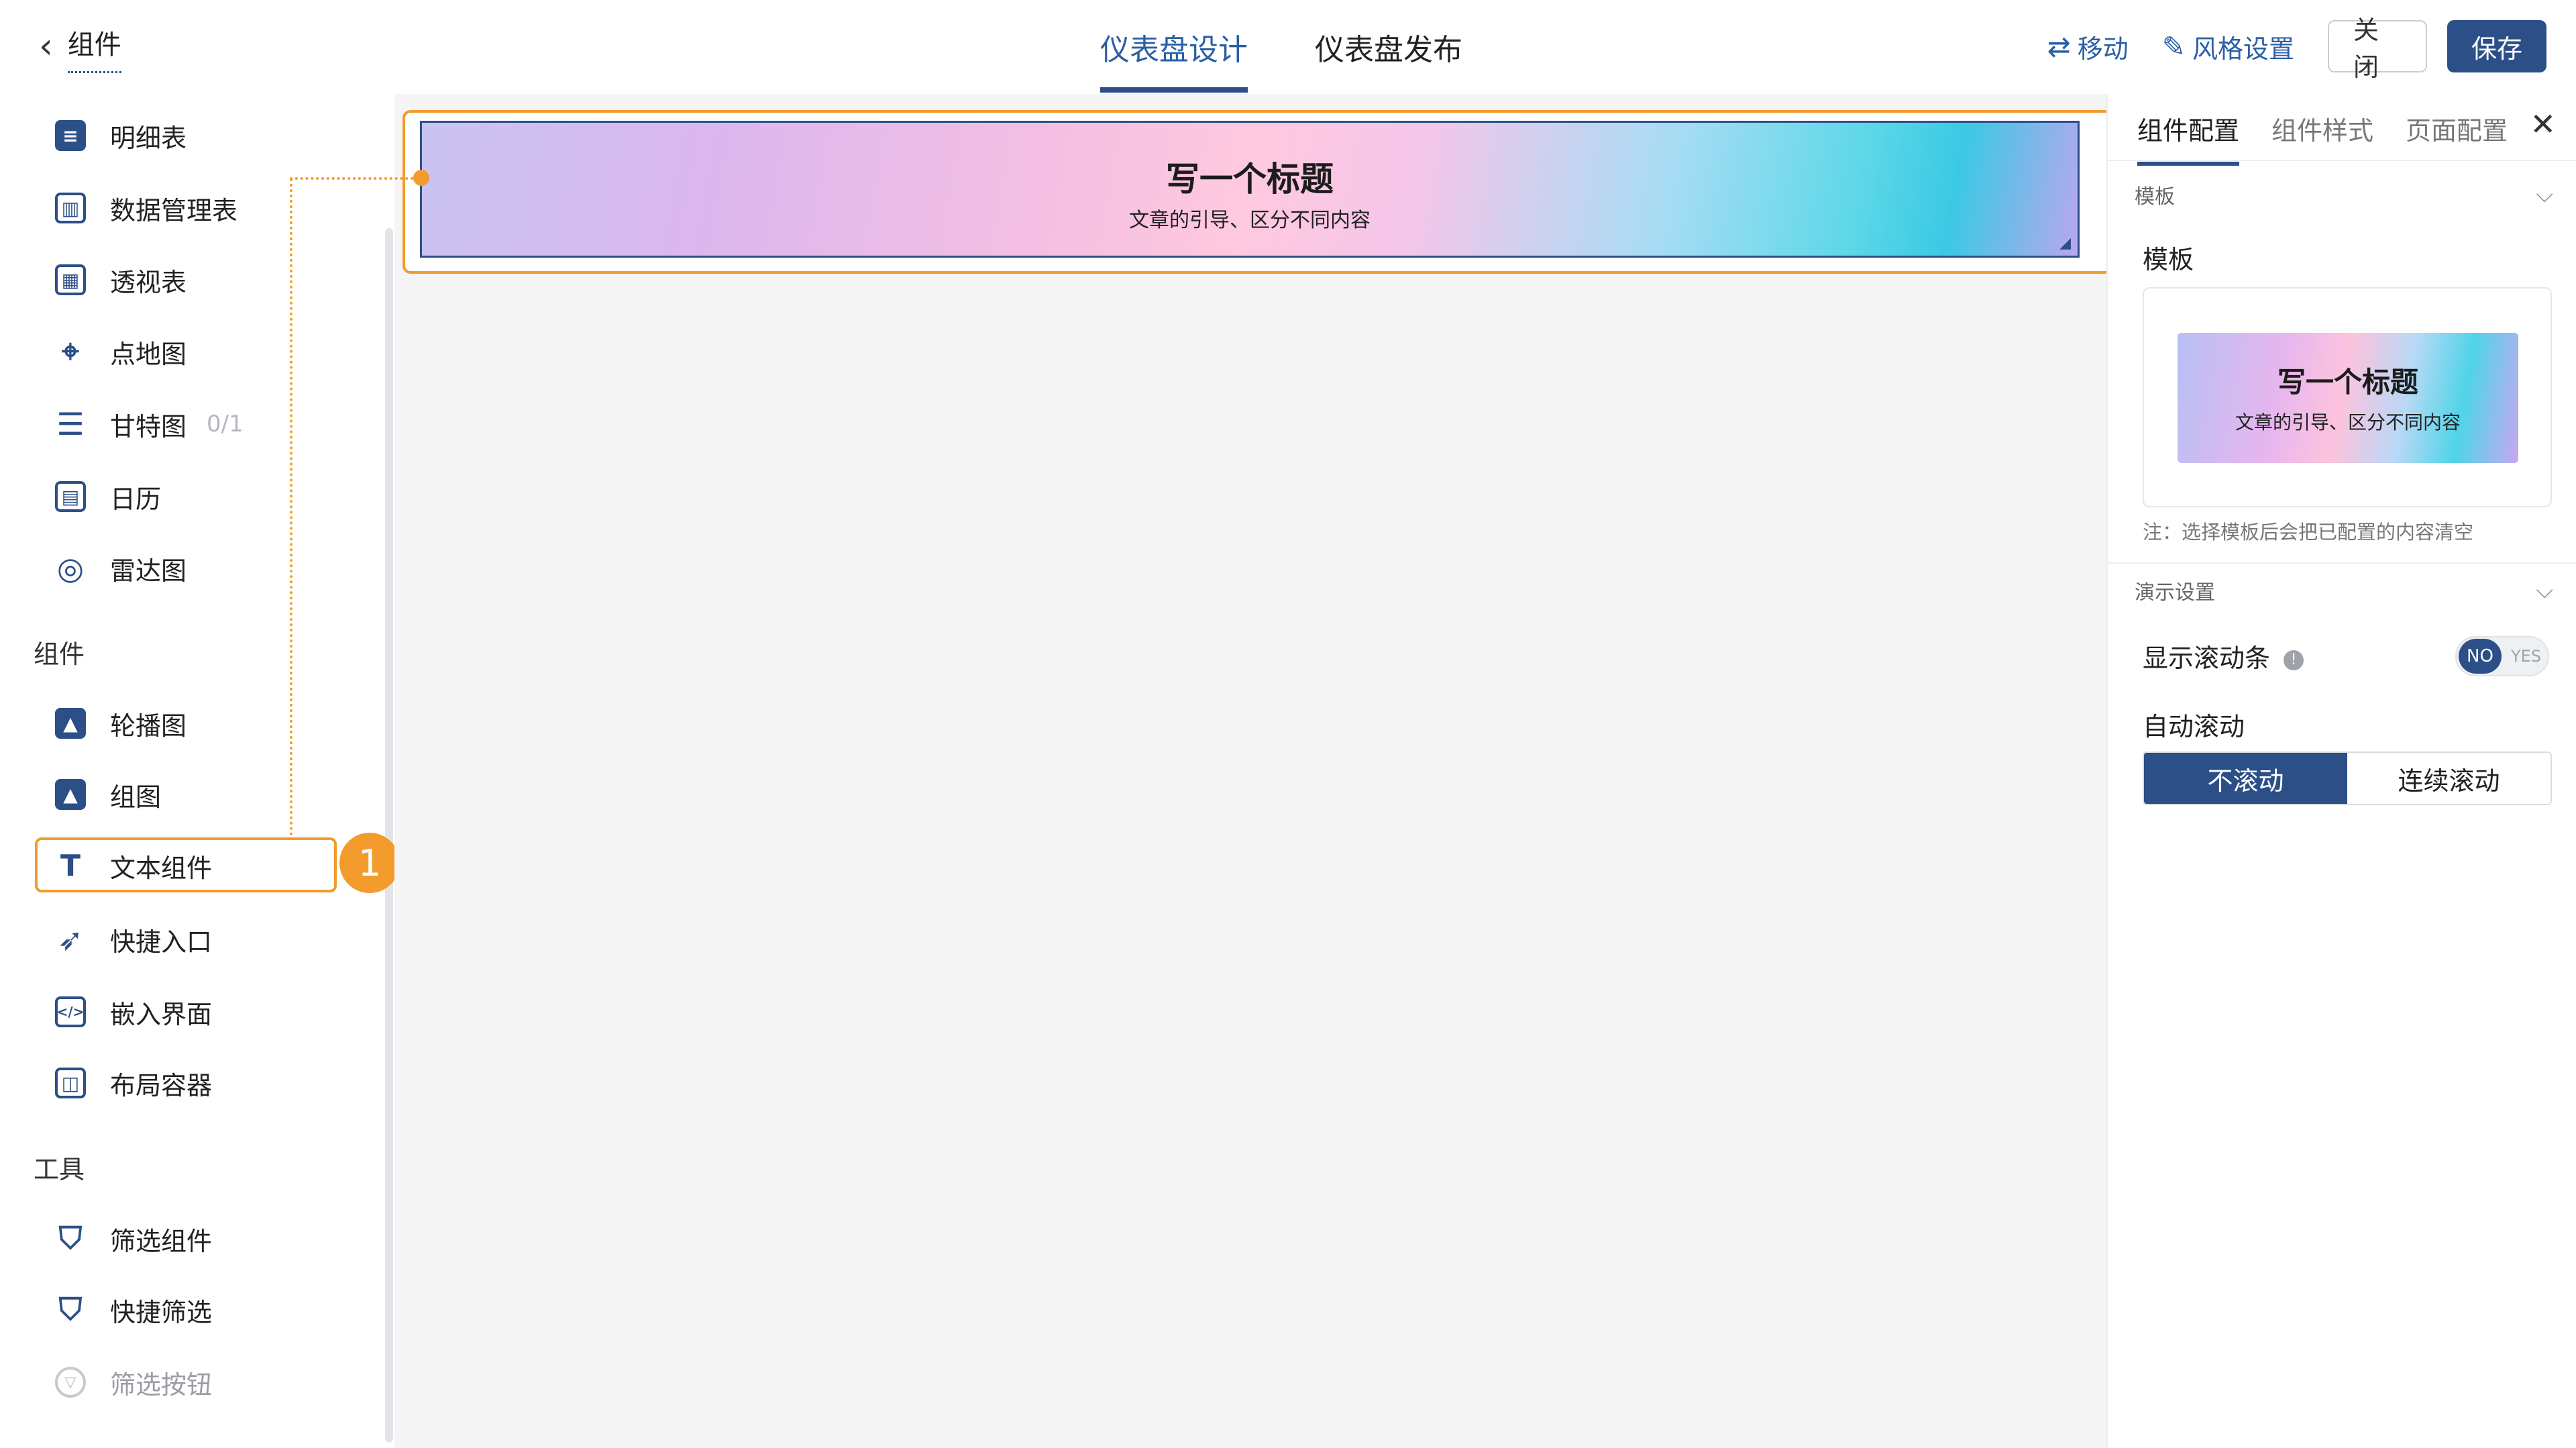 This screenshot has width=2576, height=1448. What do you see at coordinates (59, 1169) in the screenshot?
I see `sidebar-group-tools: 工具` at bounding box center [59, 1169].